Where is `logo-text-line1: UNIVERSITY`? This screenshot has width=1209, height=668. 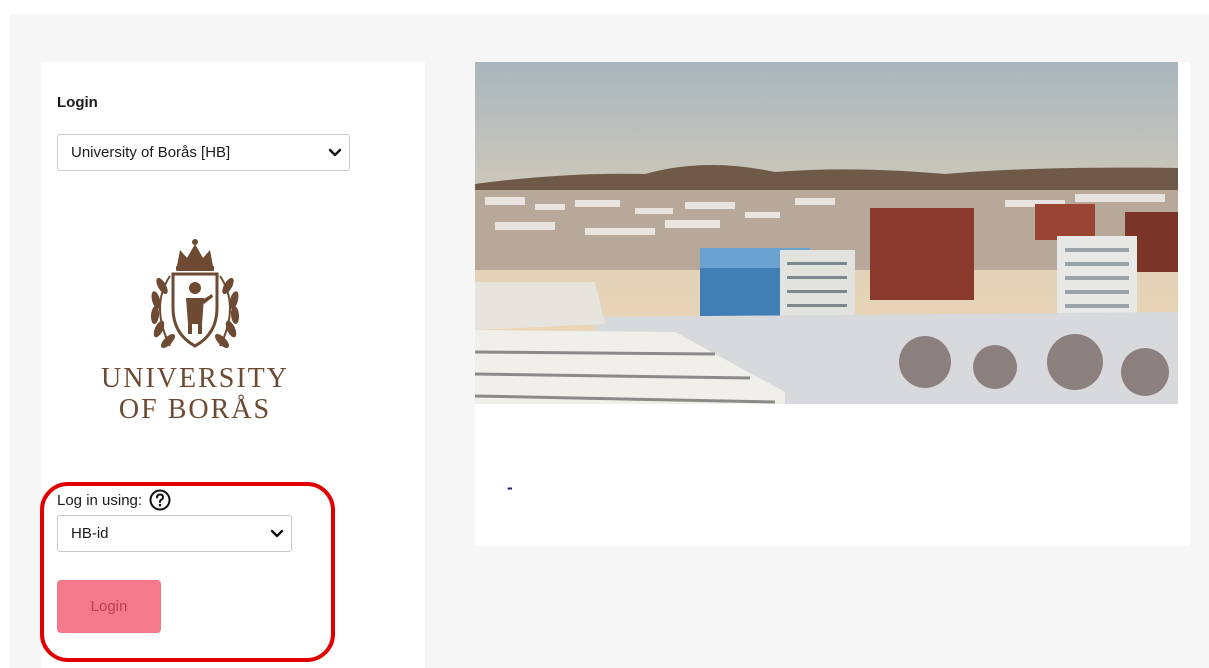 logo-text-line1: UNIVERSITY is located at coordinates (195, 378).